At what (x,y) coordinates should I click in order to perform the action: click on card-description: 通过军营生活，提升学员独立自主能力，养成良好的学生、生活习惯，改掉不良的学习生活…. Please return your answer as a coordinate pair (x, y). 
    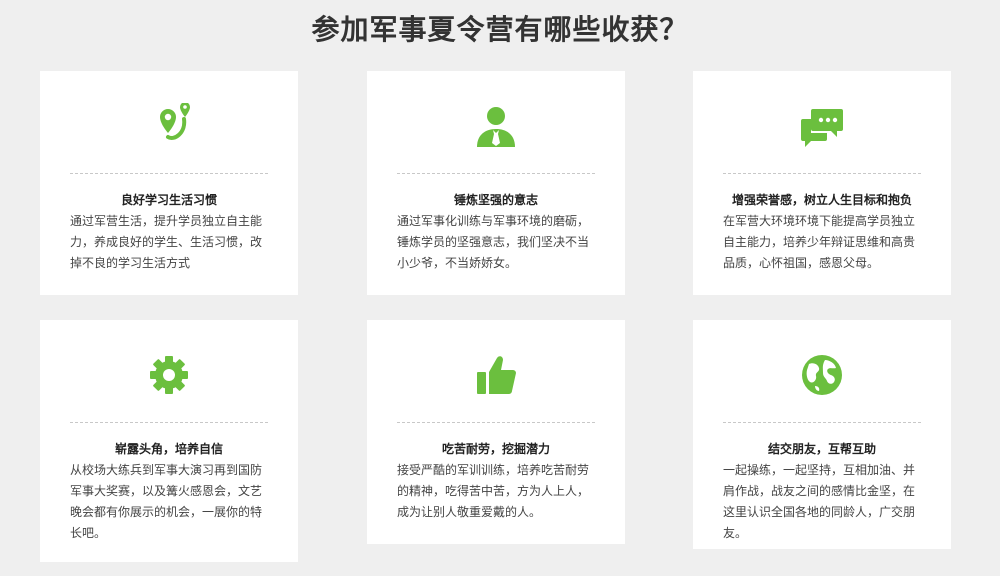
    Looking at the image, I should click on (166, 242).